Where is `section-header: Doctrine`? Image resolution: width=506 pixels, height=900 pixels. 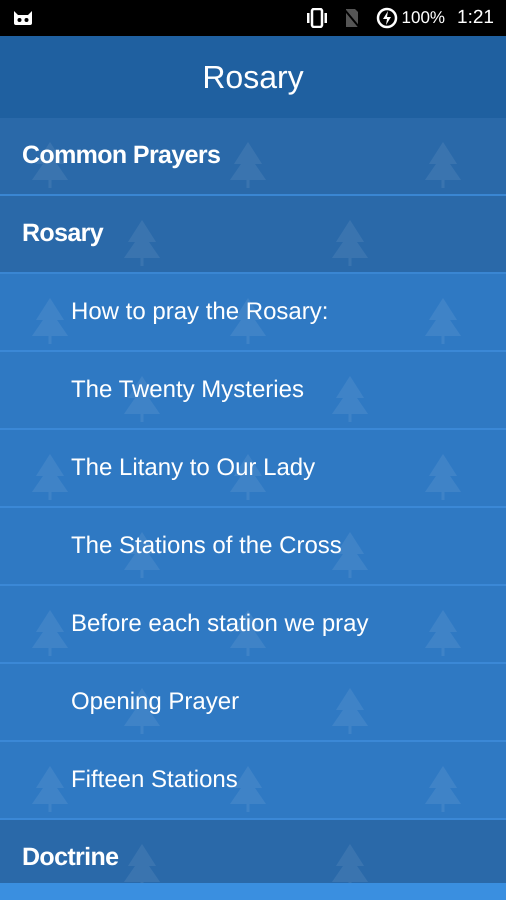 section-header: Doctrine is located at coordinates (253, 851).